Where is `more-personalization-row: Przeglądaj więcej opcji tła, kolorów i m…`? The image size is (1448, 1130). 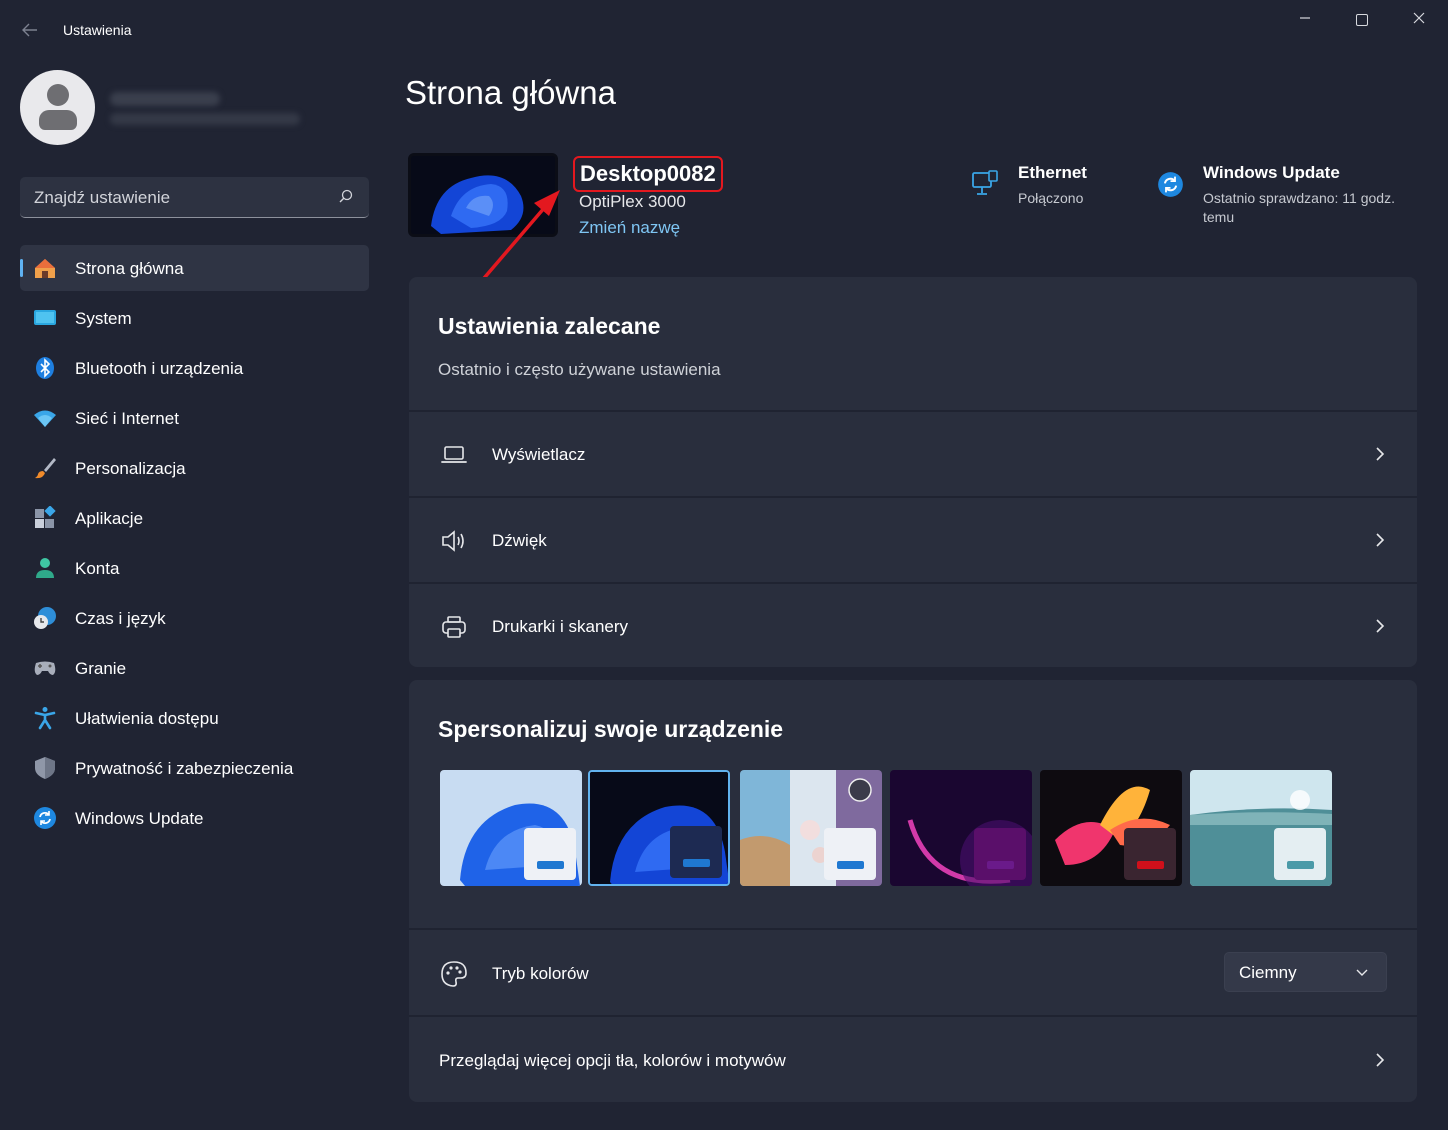
more-personalization-row: Przeglądaj więcej opcji tła, kolorów i m… is located at coordinates (913, 1058).